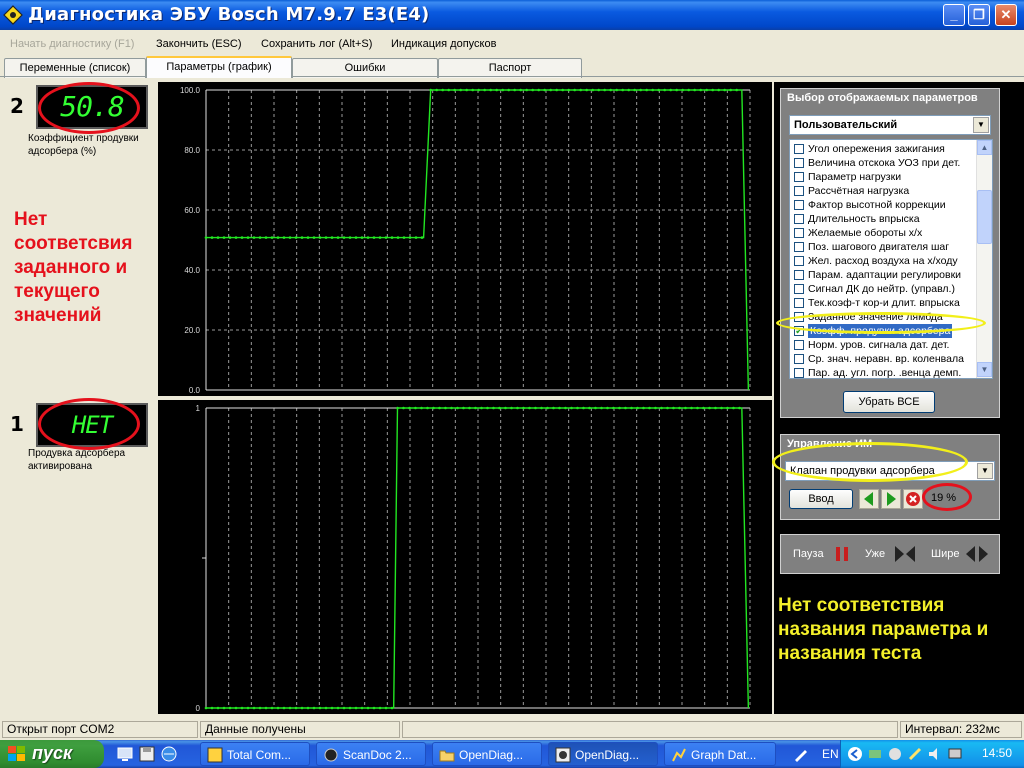 The height and width of the screenshot is (768, 1024). Describe the element at coordinates (830, 754) in the screenshot. I see `language-indicator: EN` at that location.